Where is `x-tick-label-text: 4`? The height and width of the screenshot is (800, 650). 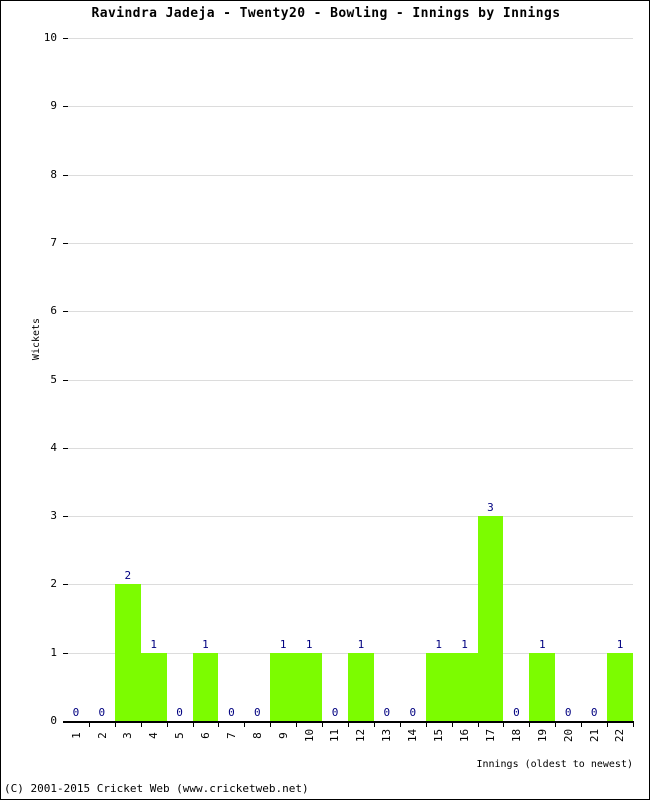 x-tick-label-text: 4 is located at coordinates (154, 735).